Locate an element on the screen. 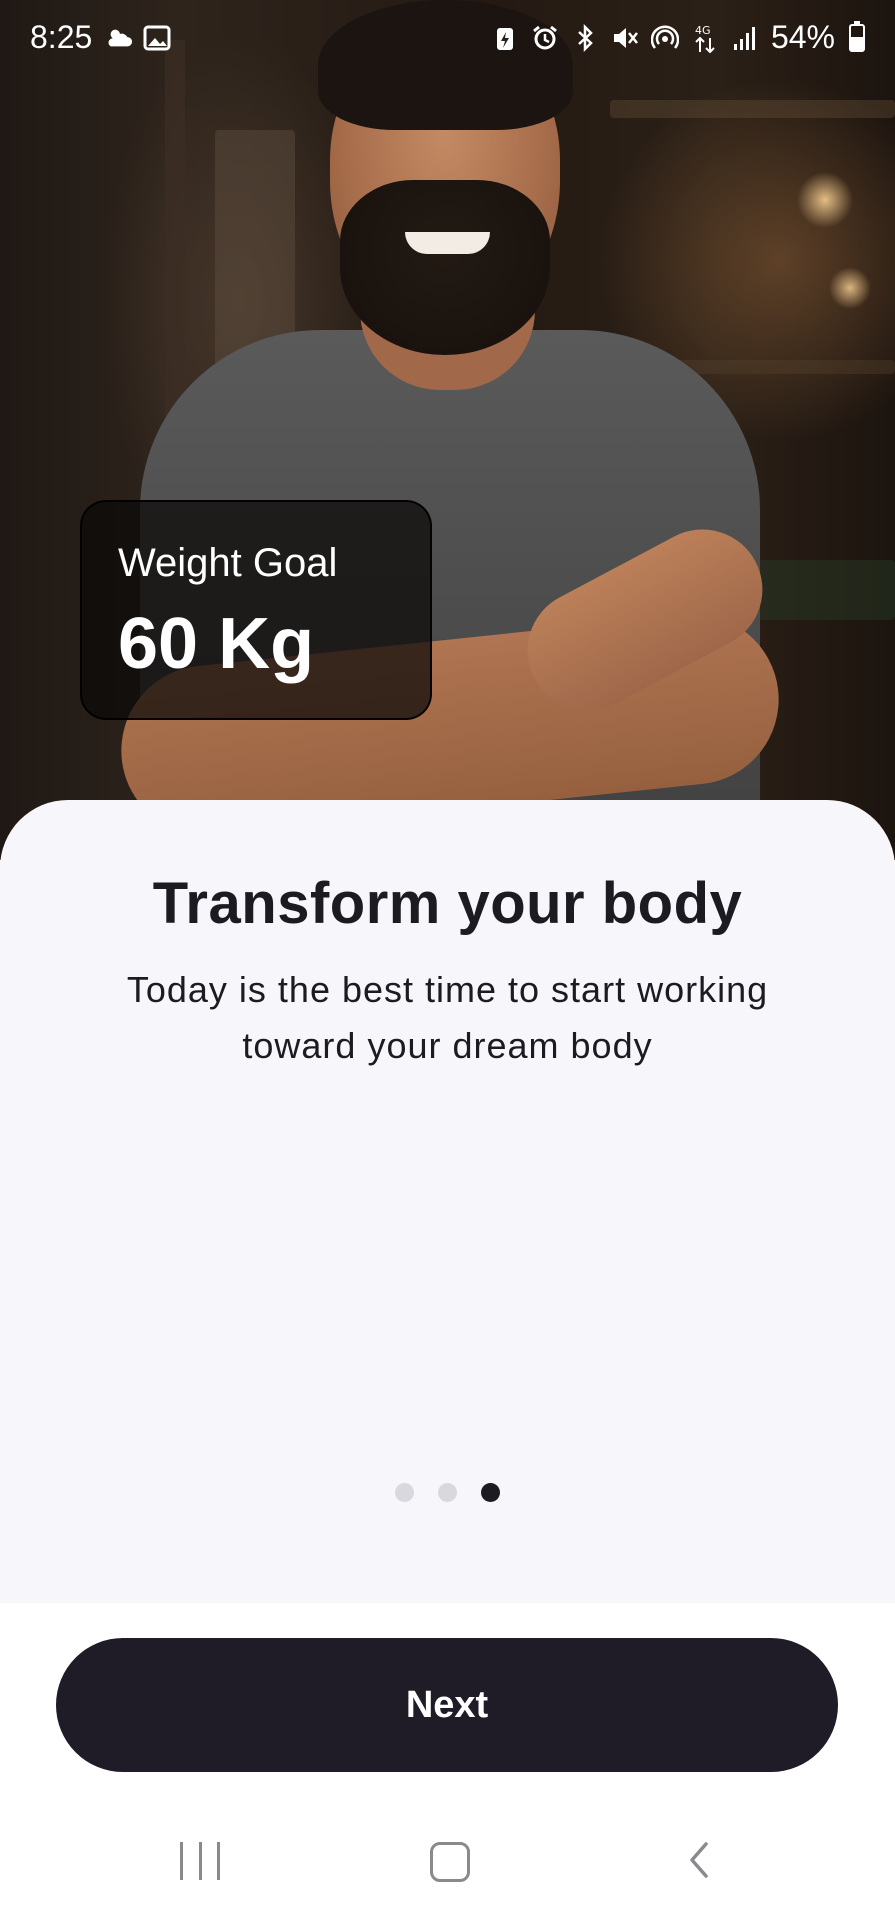 This screenshot has width=895, height=1920. mute-icon is located at coordinates (625, 38).